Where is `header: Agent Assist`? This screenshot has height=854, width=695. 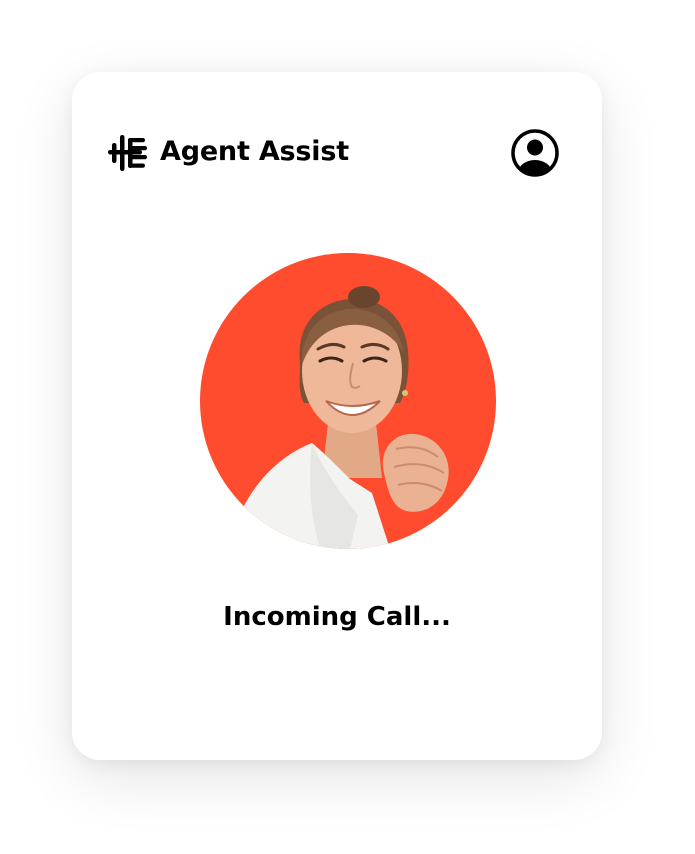 header: Agent Assist is located at coordinates (334, 153).